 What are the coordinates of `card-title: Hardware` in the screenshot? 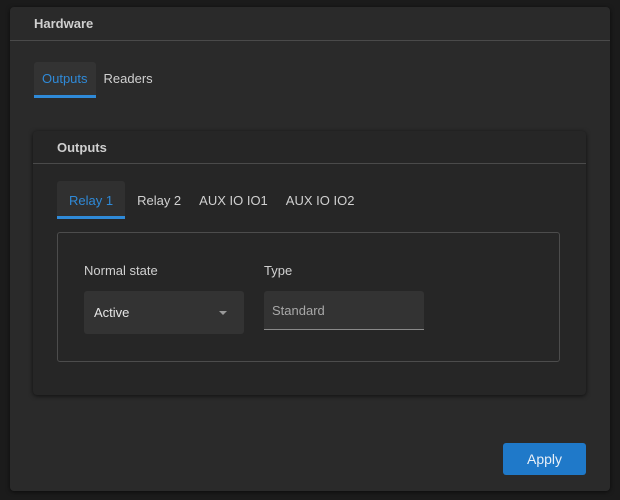 It's located at (310, 24).